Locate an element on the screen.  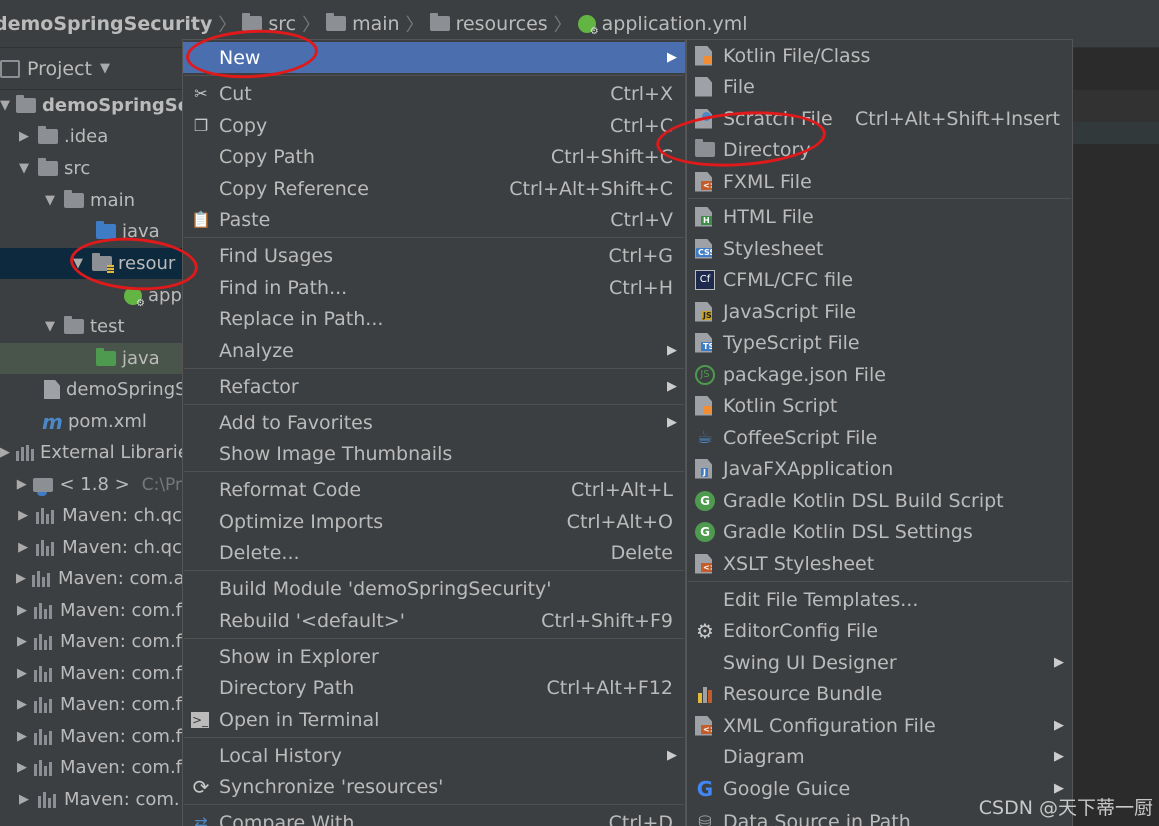
submenu-item-fxml-file: <> FXML File is located at coordinates (879, 181).